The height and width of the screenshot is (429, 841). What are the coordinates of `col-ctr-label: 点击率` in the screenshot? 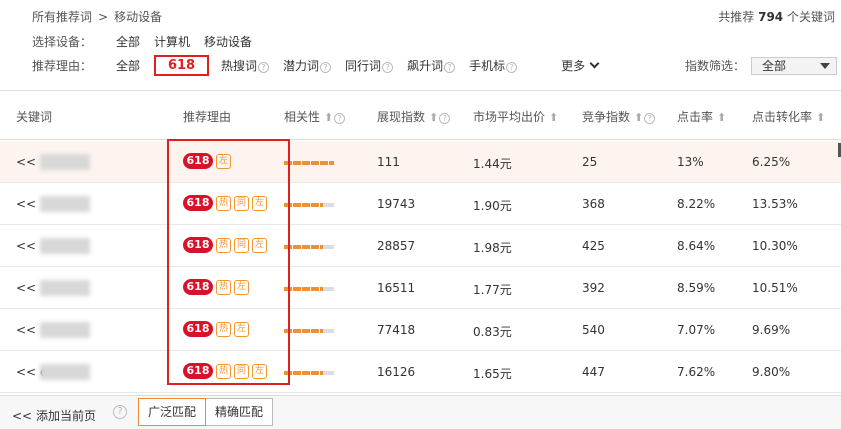 It's located at (695, 117).